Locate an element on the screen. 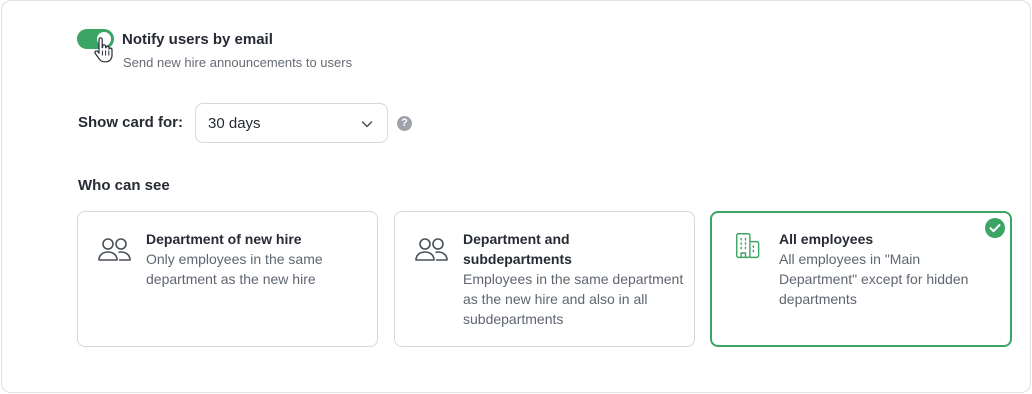 The image size is (1032, 394). notify-subtitle: Send new hire announcements to users is located at coordinates (238, 62).